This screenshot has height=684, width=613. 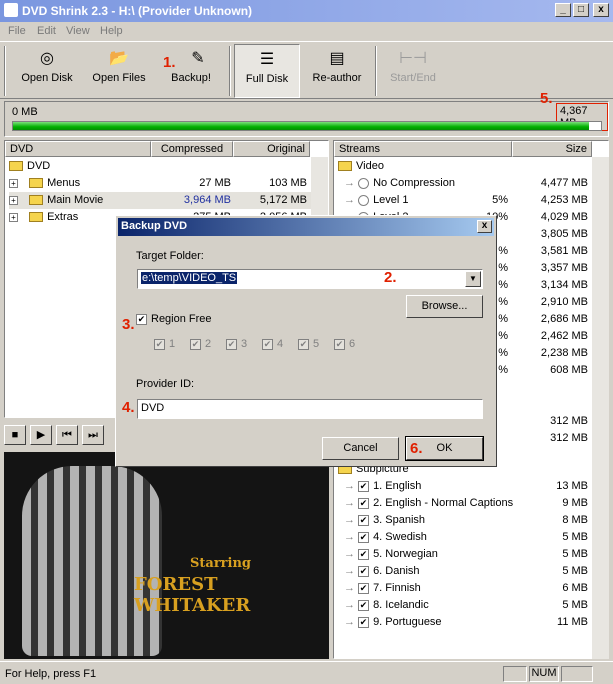 What do you see at coordinates (564, 251) in the screenshot?
I see `video-stream-size: 3,581 MB` at bounding box center [564, 251].